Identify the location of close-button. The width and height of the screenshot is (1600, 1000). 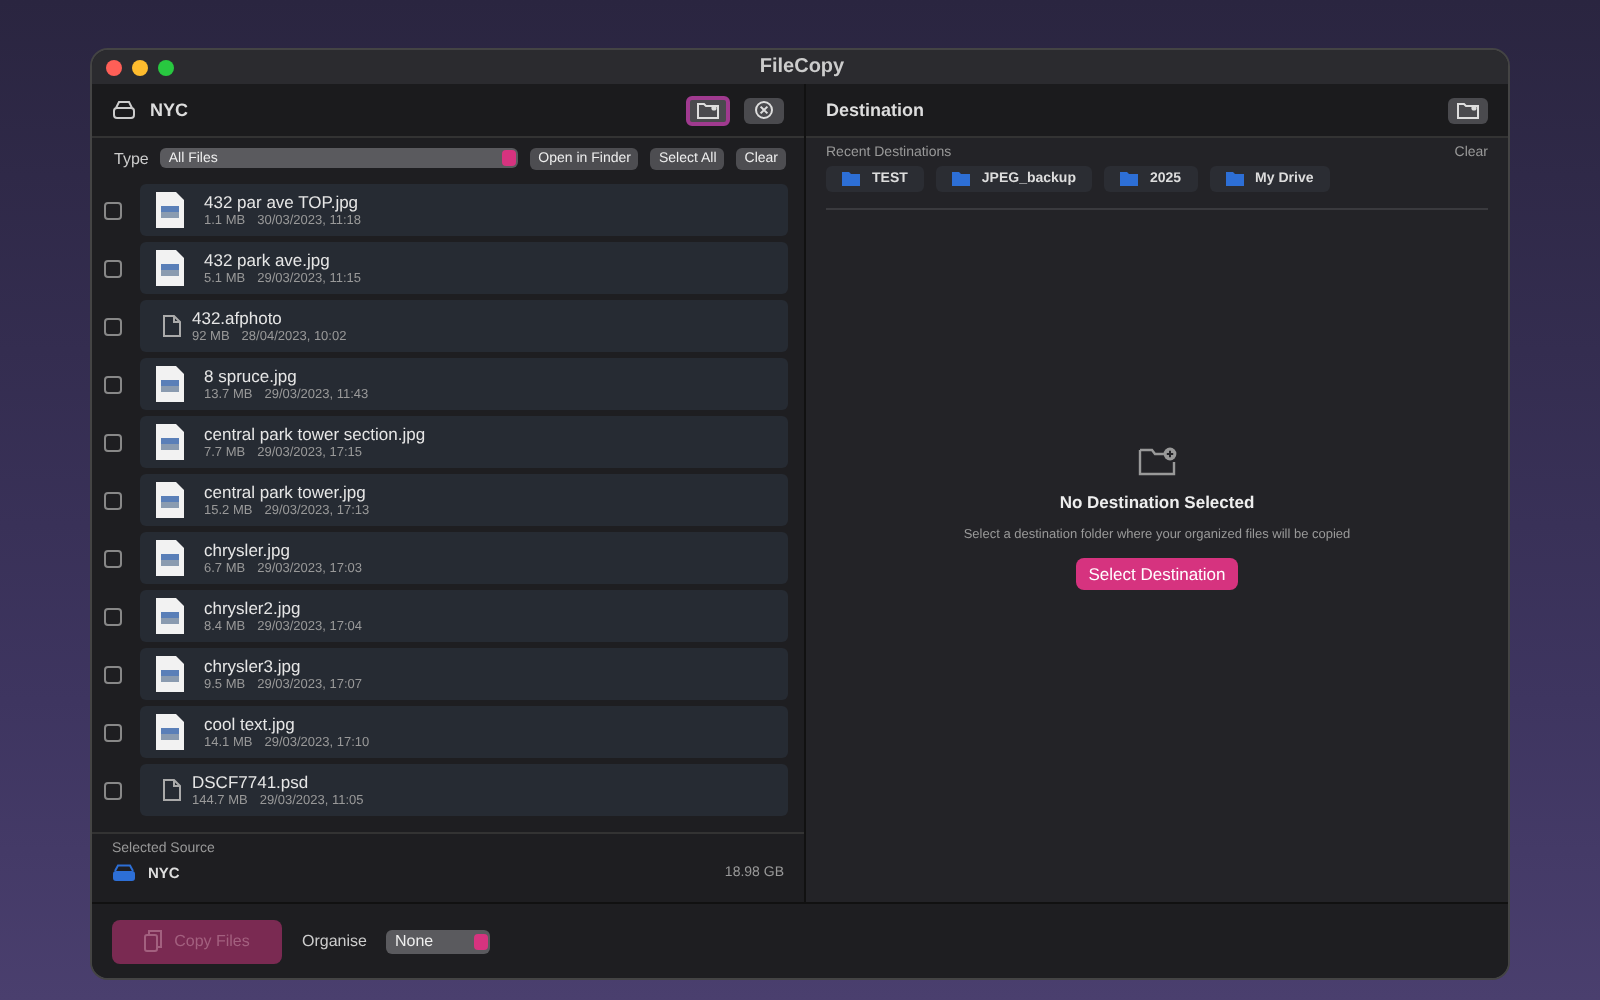
(764, 110).